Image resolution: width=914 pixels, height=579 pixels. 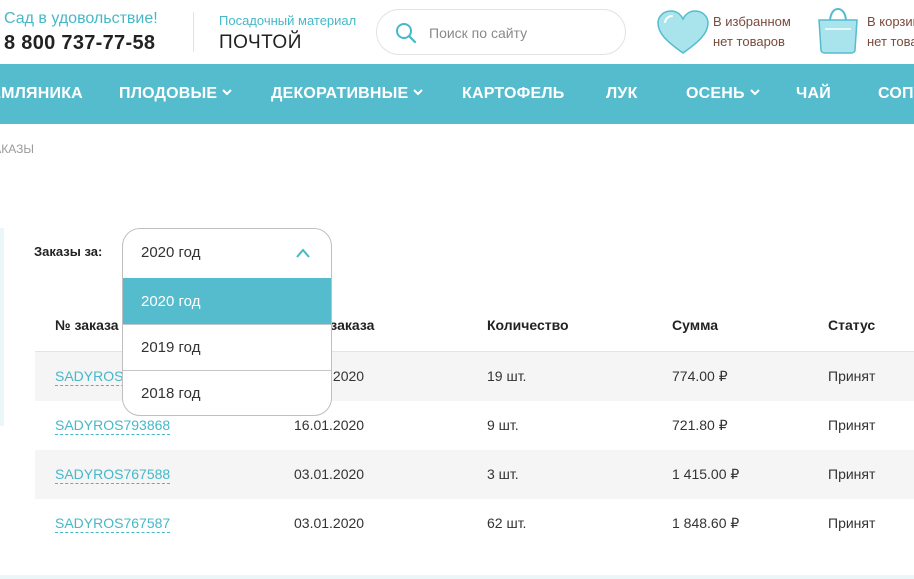 What do you see at coordinates (406, 33) in the screenshot?
I see `search-icon` at bounding box center [406, 33].